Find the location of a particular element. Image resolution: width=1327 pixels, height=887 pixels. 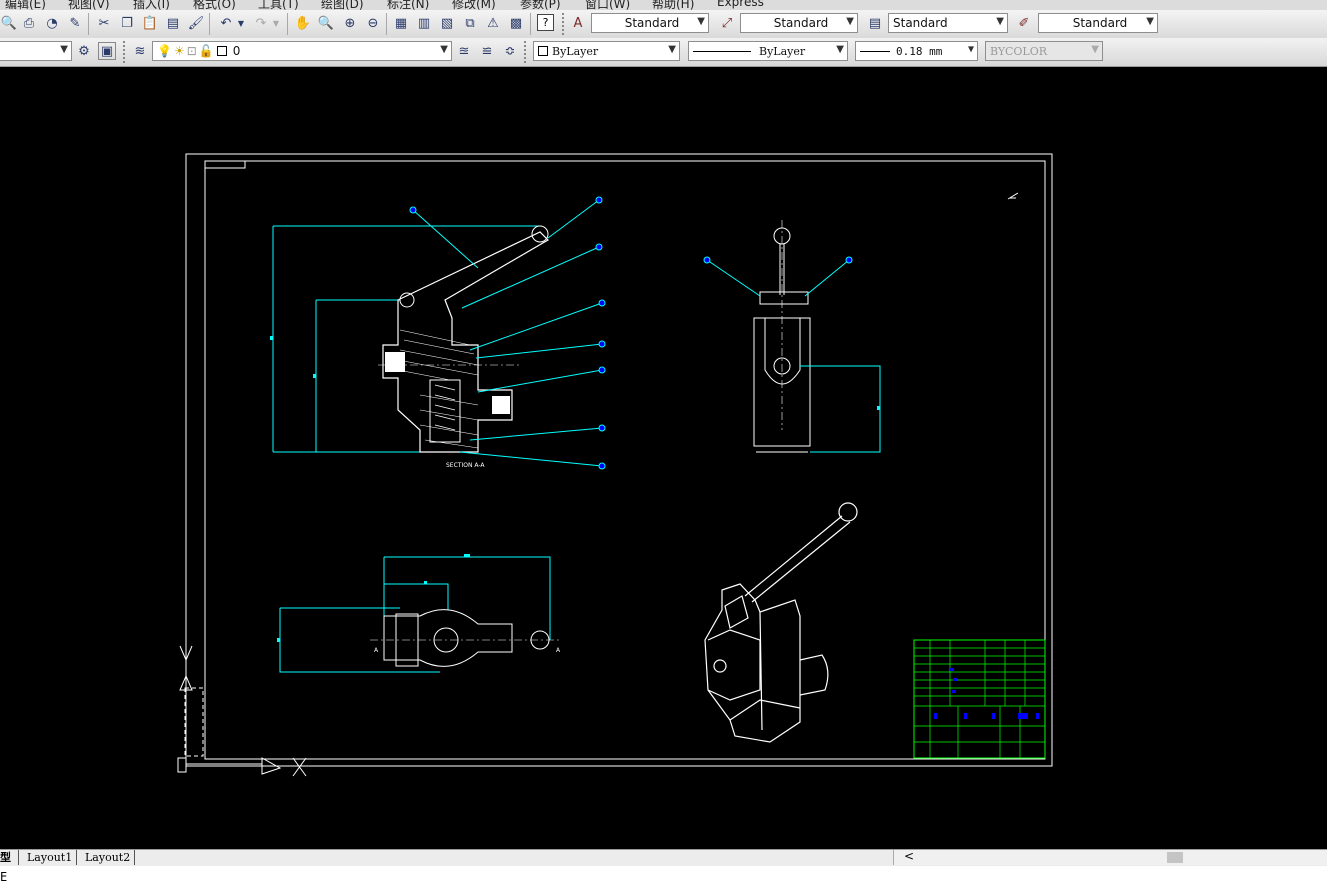

menu-view: 视图(V) is located at coordinates (89, 5).